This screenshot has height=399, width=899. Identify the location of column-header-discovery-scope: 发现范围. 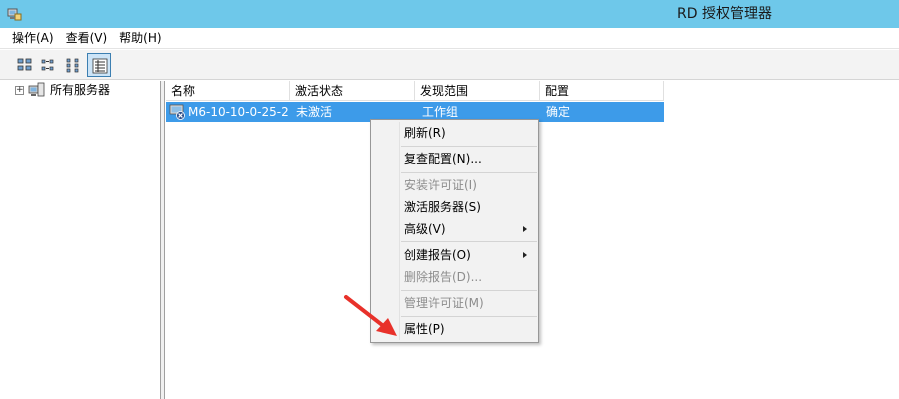
(477, 91).